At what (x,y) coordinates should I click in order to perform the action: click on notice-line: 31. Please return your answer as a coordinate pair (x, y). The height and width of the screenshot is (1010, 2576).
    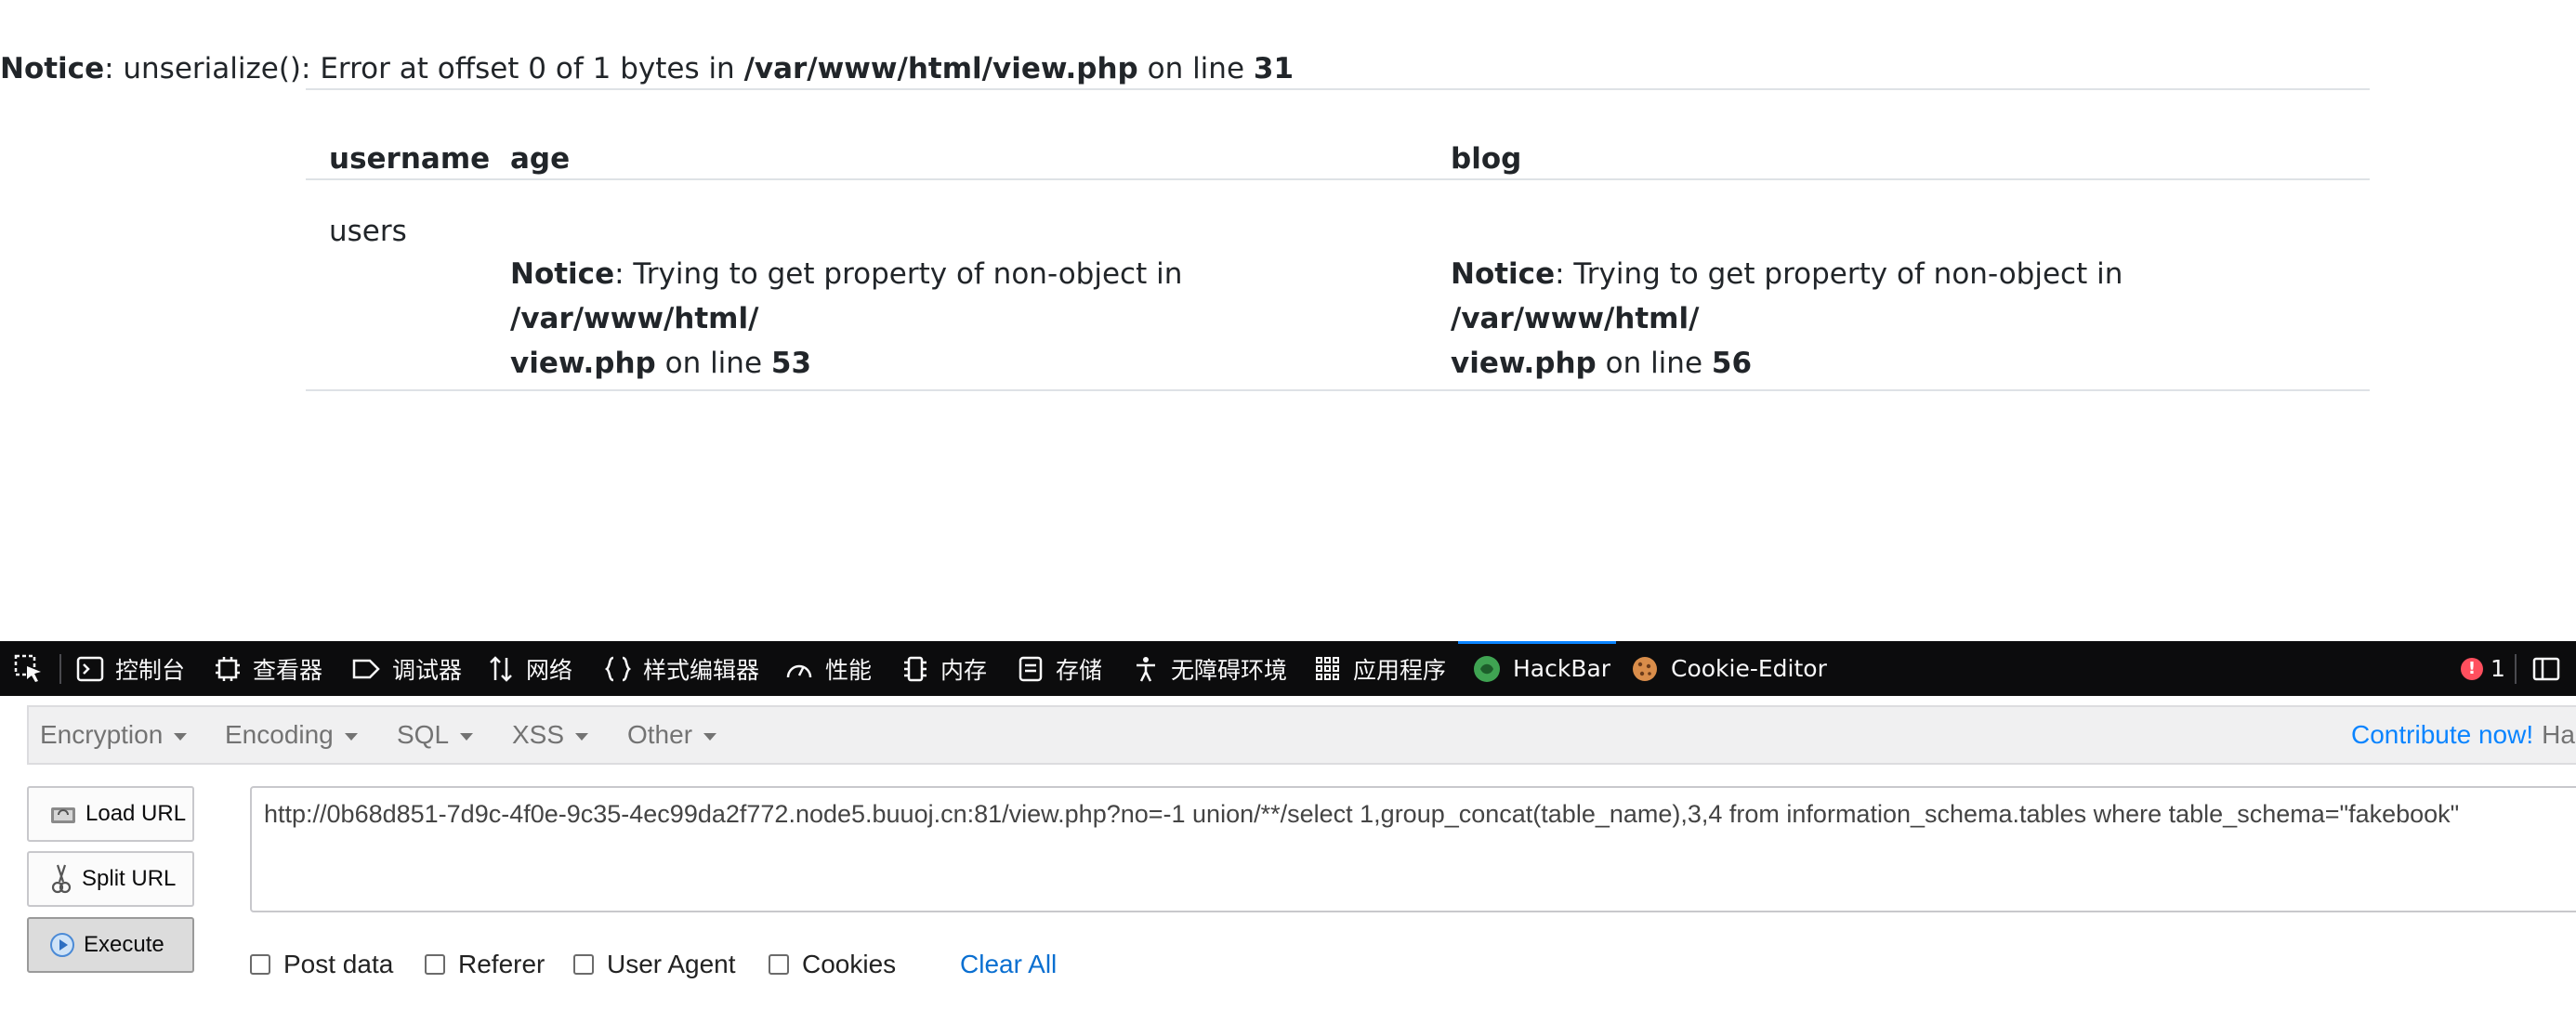
    Looking at the image, I should click on (1274, 68).